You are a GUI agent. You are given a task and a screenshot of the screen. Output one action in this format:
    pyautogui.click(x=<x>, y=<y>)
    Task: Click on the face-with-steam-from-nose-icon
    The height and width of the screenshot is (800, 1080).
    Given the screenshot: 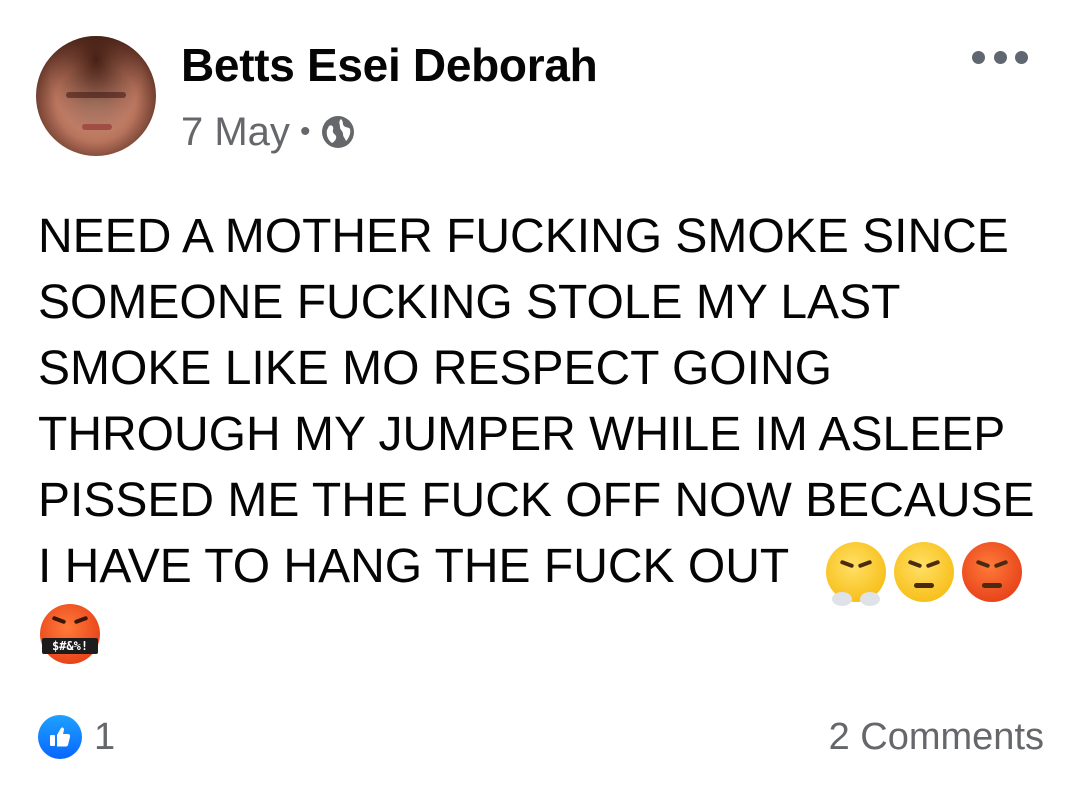 What is the action you would take?
    pyautogui.click(x=856, y=574)
    